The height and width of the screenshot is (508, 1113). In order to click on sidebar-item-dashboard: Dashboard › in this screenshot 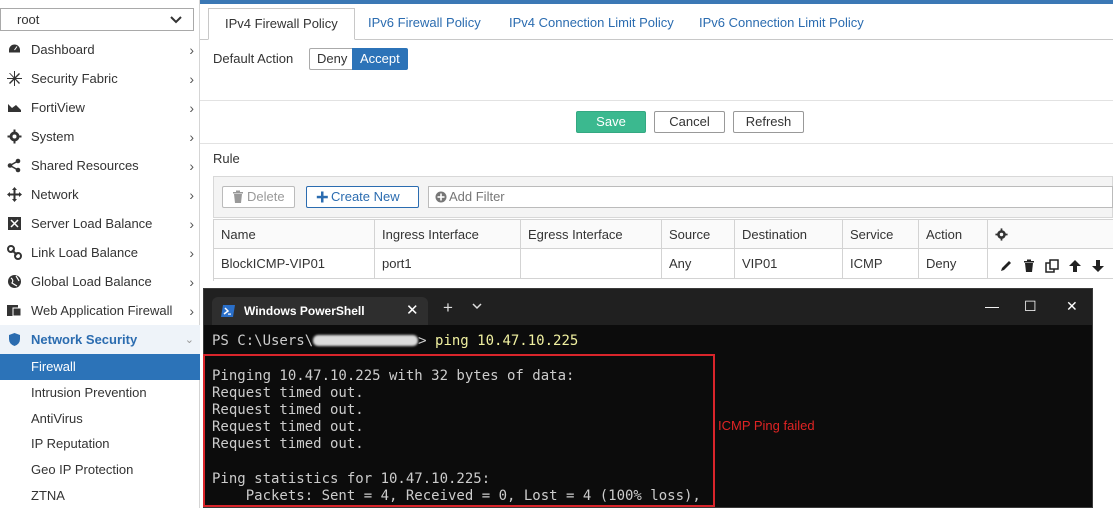, I will do `click(100, 49)`.